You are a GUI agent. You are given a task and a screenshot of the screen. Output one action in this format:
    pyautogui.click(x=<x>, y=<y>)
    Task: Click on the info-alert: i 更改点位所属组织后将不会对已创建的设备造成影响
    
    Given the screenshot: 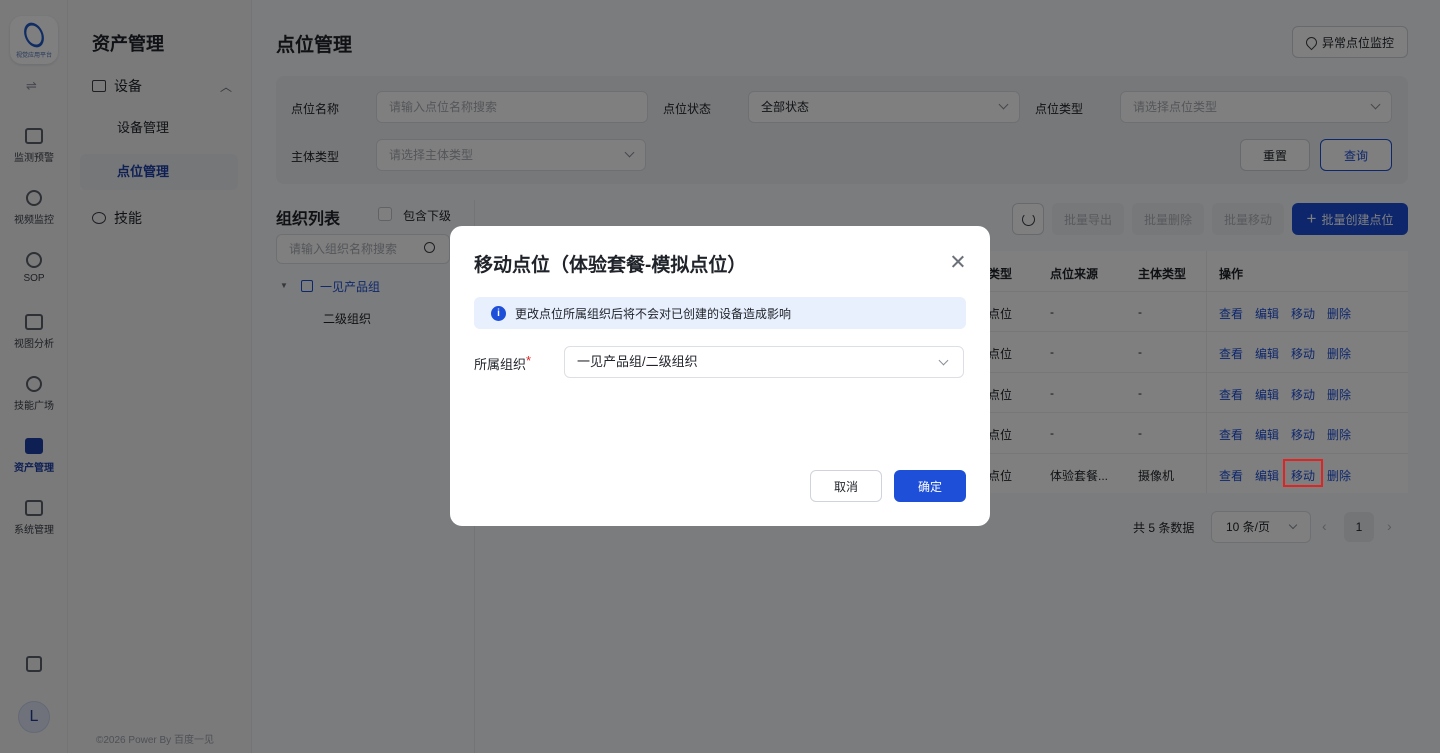 What is the action you would take?
    pyautogui.click(x=720, y=313)
    